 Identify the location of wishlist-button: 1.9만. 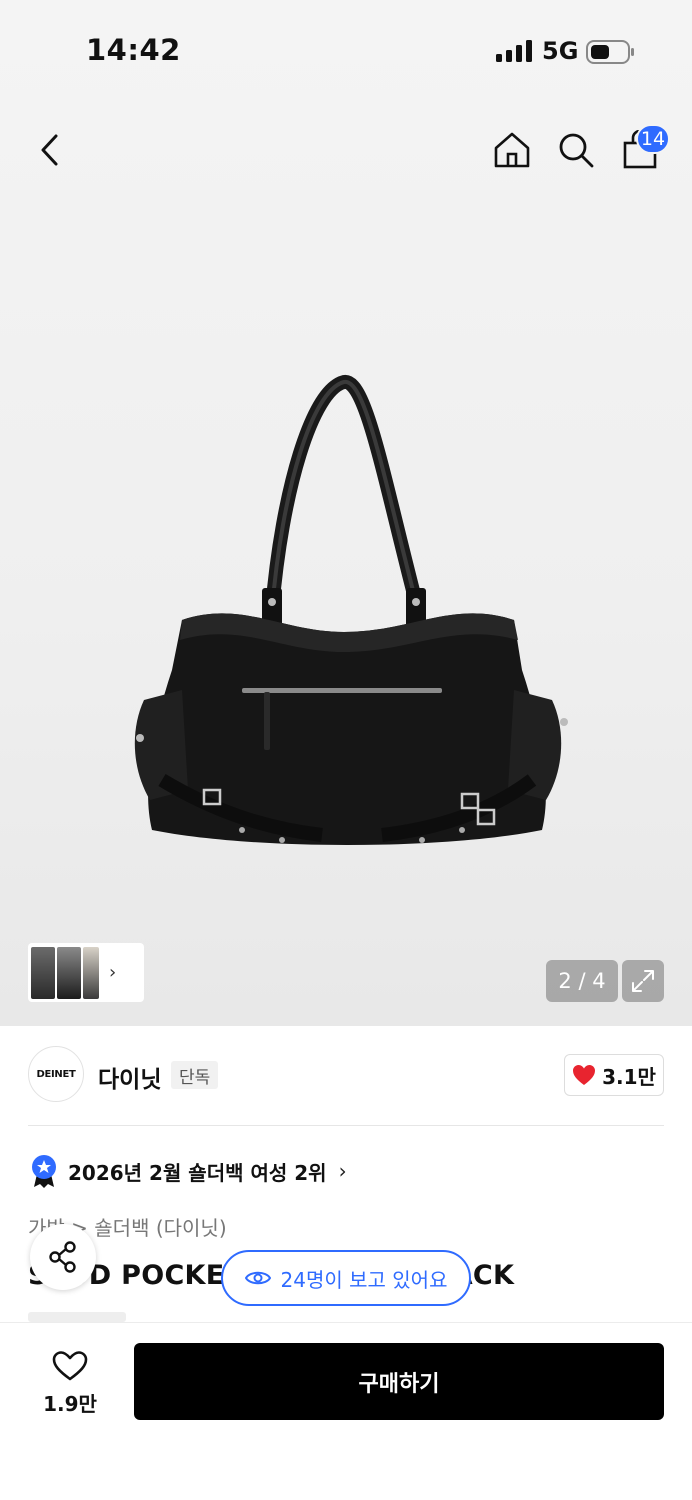
(70, 1383).